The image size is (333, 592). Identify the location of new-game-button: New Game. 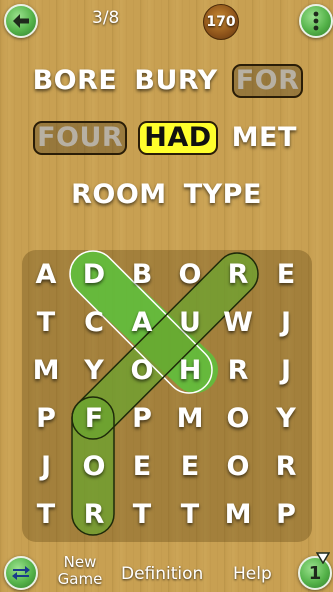
(80, 571).